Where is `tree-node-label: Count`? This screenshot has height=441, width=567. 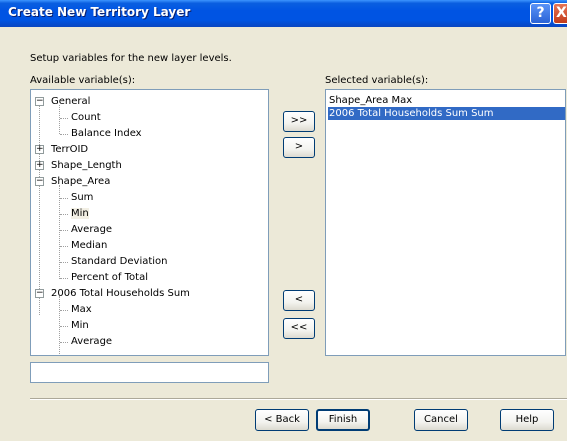 tree-node-label: Count is located at coordinates (86, 117).